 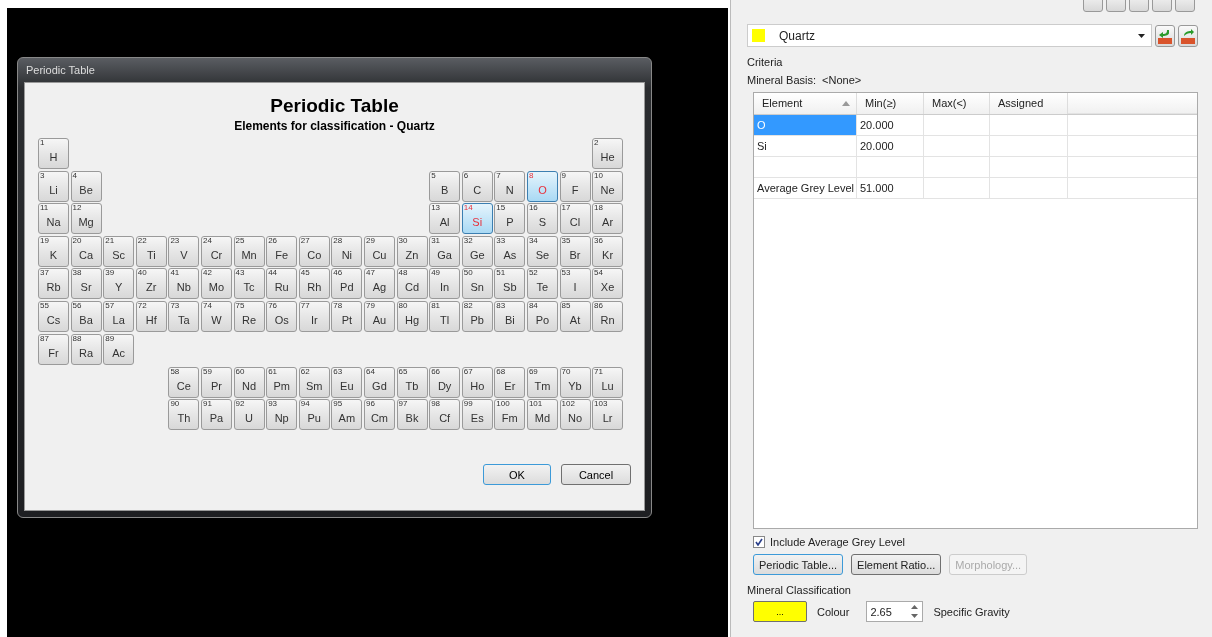 What do you see at coordinates (608, 219) in the screenshot?
I see `element-button: 18 Ar` at bounding box center [608, 219].